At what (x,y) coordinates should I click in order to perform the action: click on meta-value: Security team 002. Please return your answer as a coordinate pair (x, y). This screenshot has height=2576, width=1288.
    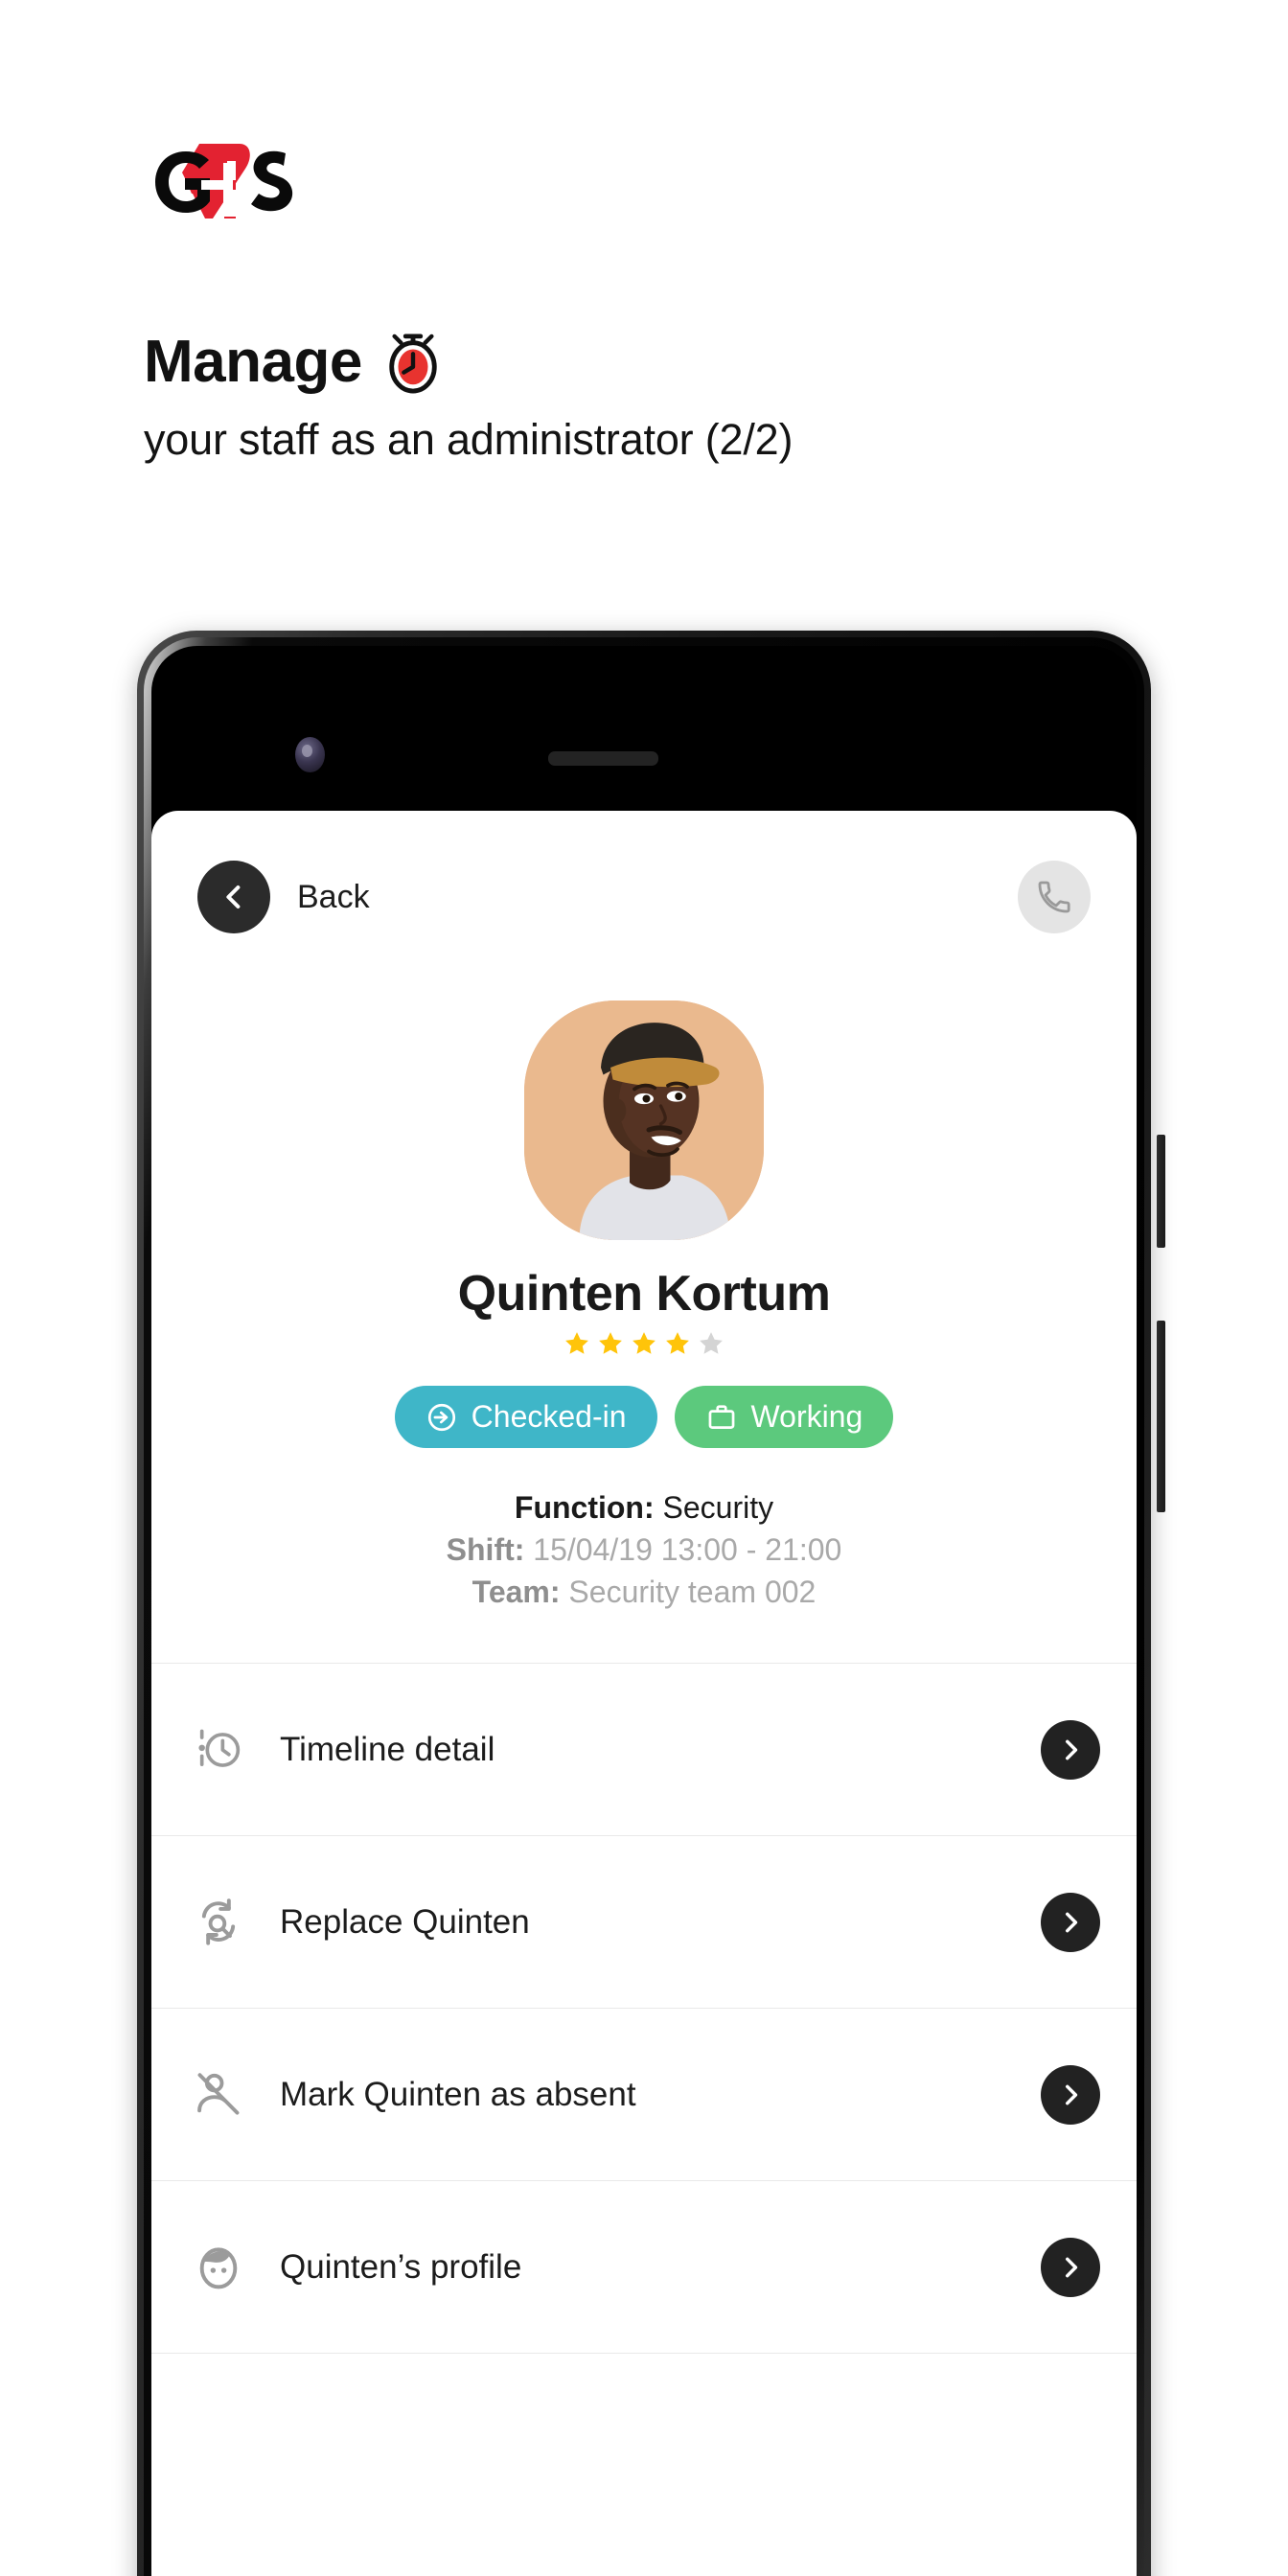
    Looking at the image, I should click on (692, 1592).